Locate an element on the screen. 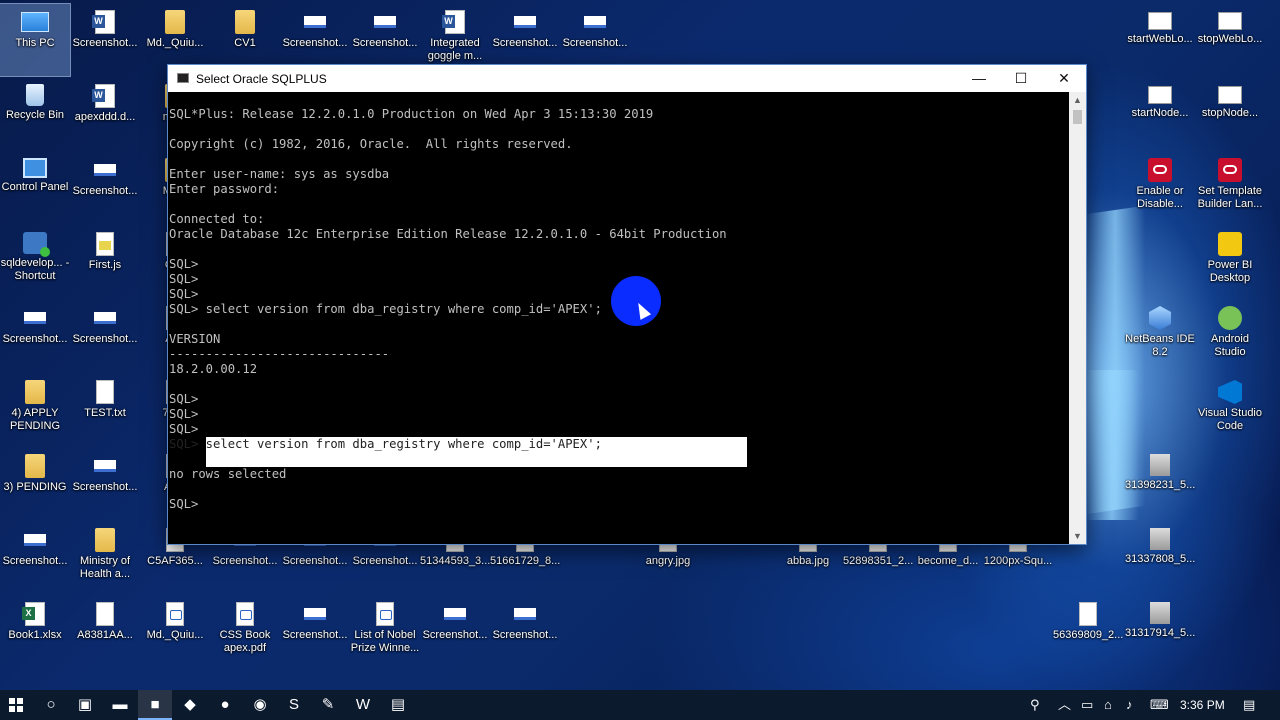 The height and width of the screenshot is (720, 1280). desktop-icon: 4) APPLY PENDING is located at coordinates (35, 410).